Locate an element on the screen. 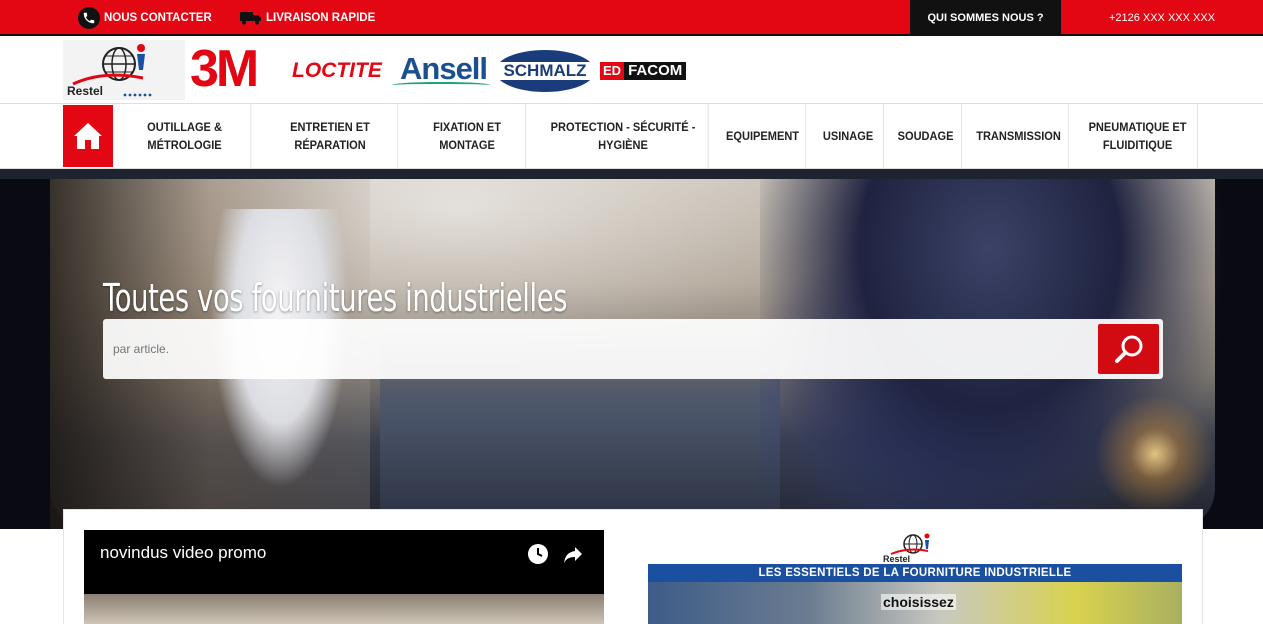  nav-label: USINAGE is located at coordinates (848, 136).